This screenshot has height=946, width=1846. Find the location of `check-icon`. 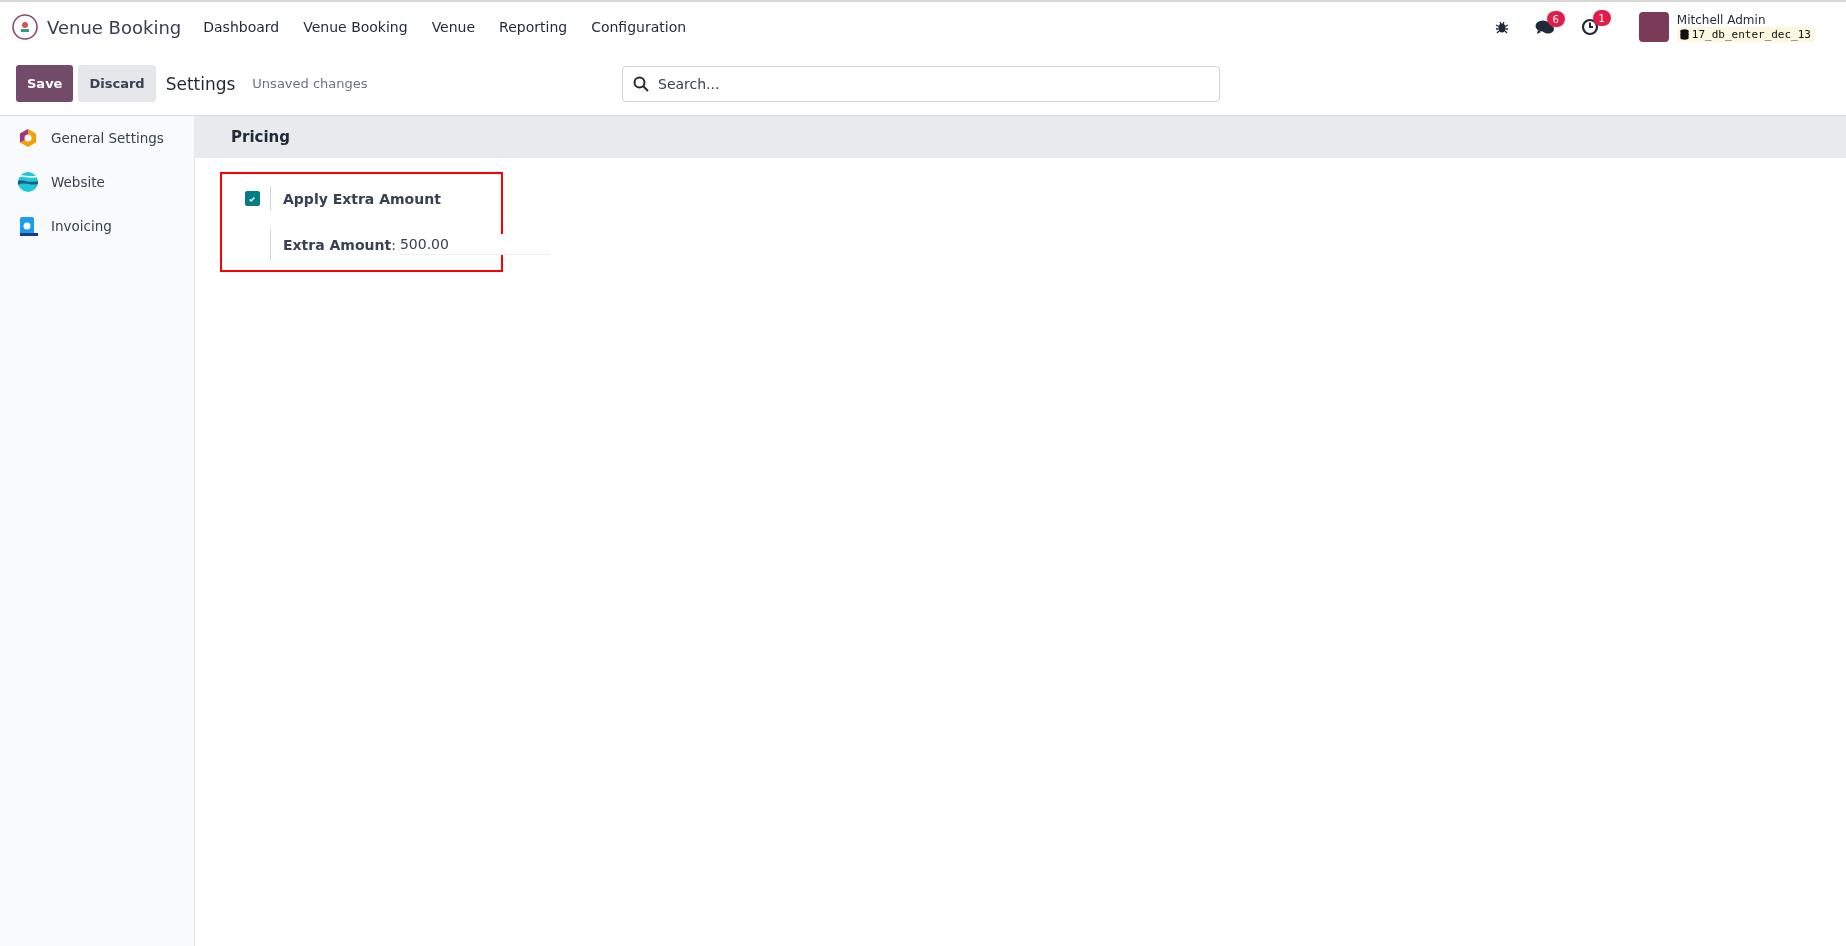

check-icon is located at coordinates (252, 198).